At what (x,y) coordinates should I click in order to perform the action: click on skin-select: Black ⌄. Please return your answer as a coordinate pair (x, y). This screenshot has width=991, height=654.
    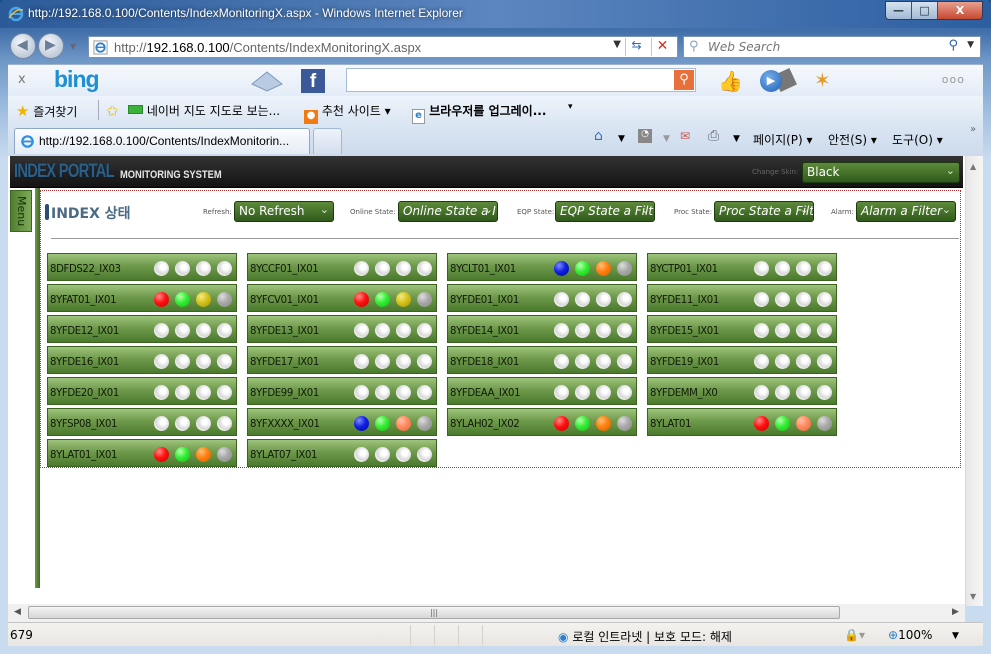
    Looking at the image, I should click on (881, 172).